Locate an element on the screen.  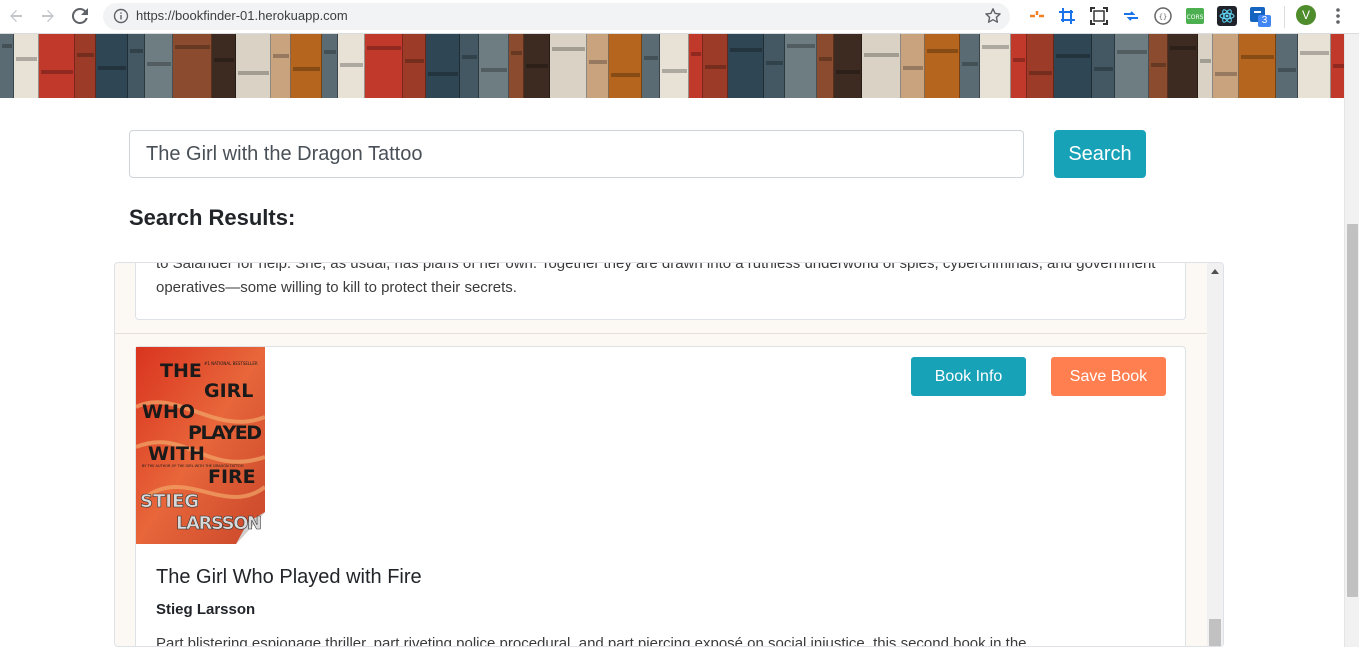
profile-avatar: V is located at coordinates (1306, 15).